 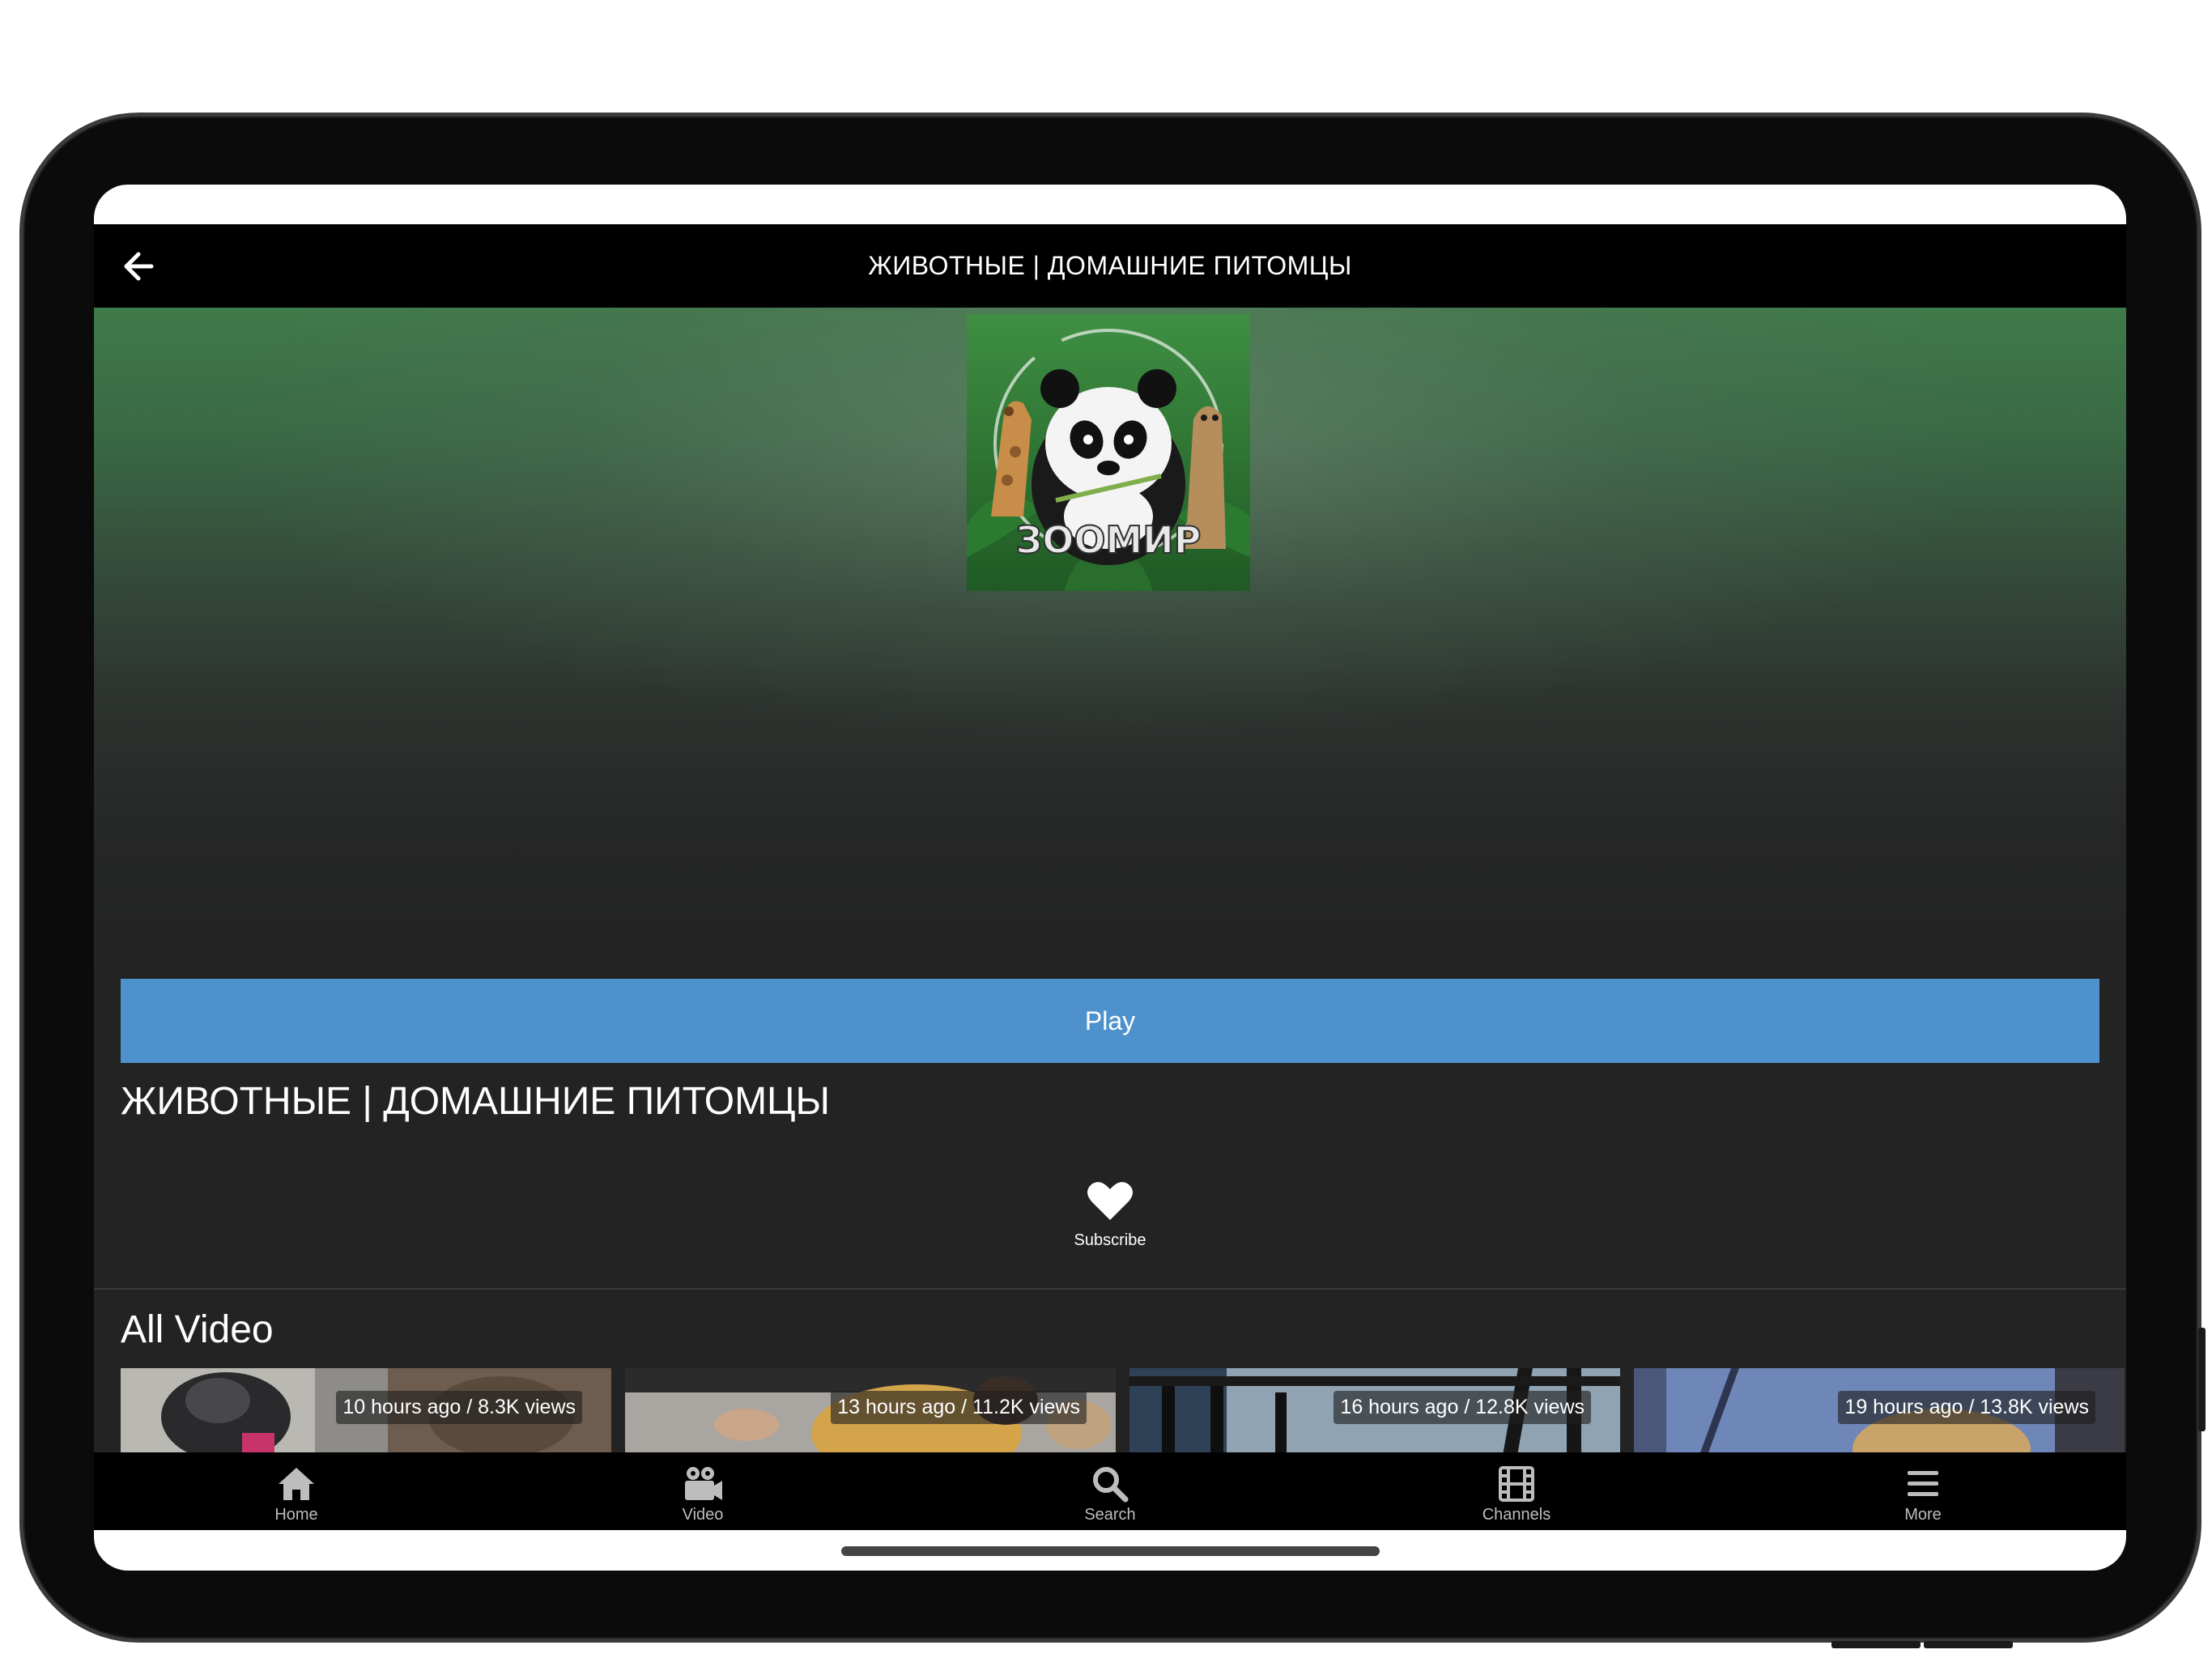 What do you see at coordinates (1110, 1021) in the screenshot?
I see `play-button: Play` at bounding box center [1110, 1021].